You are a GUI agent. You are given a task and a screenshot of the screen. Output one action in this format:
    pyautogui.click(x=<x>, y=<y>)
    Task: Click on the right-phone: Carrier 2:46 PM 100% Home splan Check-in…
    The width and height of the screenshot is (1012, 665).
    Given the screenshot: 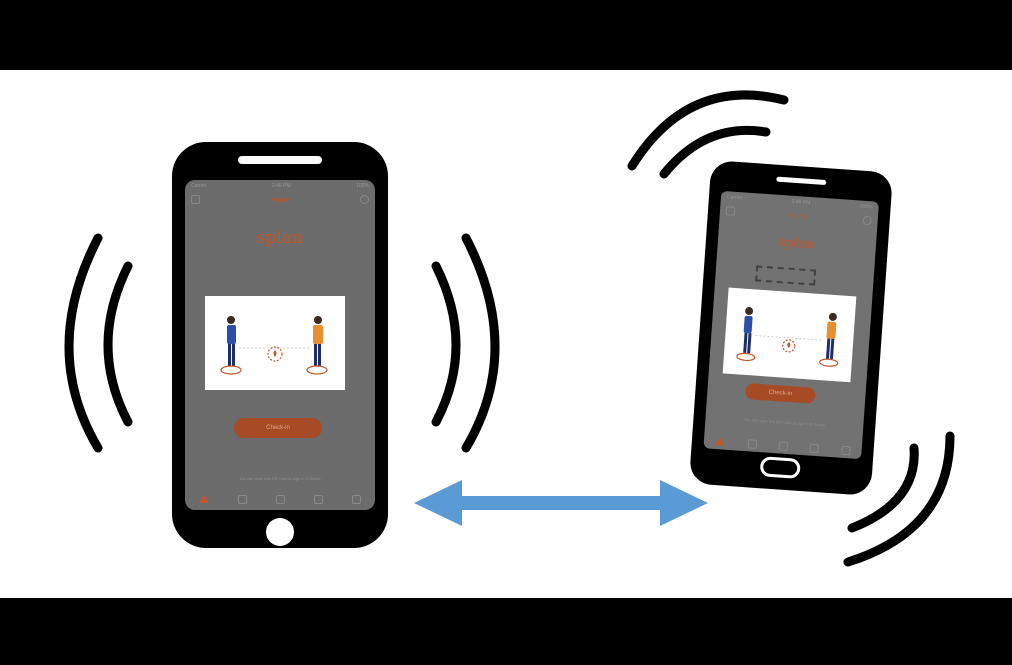 What is the action you would take?
    pyautogui.click(x=791, y=328)
    